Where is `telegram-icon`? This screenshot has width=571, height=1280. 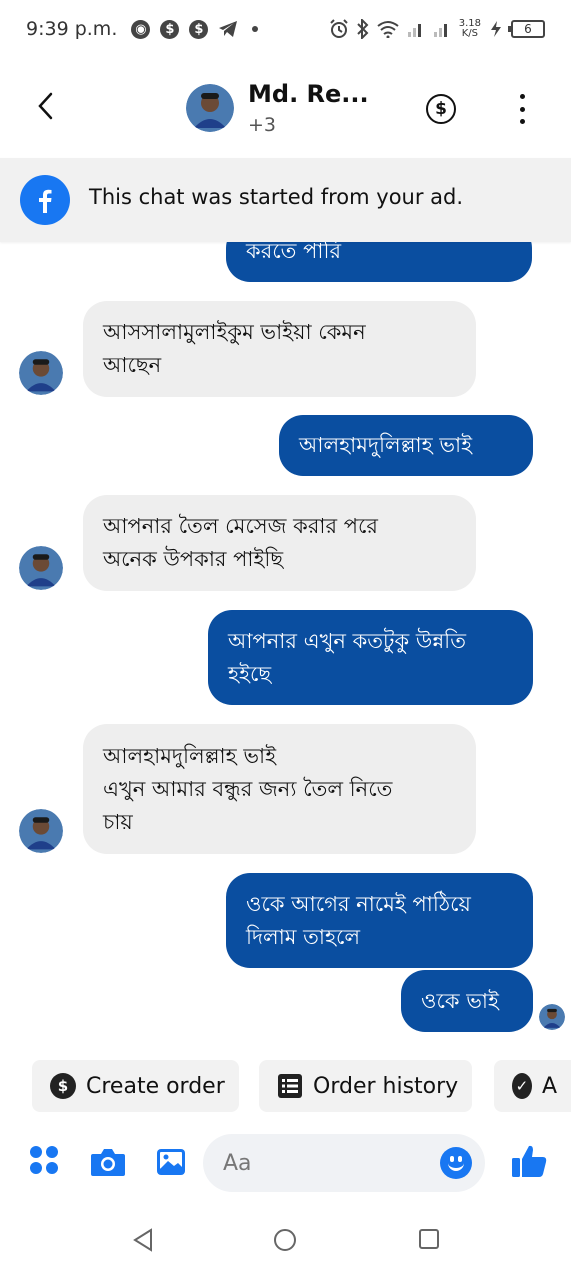
telegram-icon is located at coordinates (228, 29).